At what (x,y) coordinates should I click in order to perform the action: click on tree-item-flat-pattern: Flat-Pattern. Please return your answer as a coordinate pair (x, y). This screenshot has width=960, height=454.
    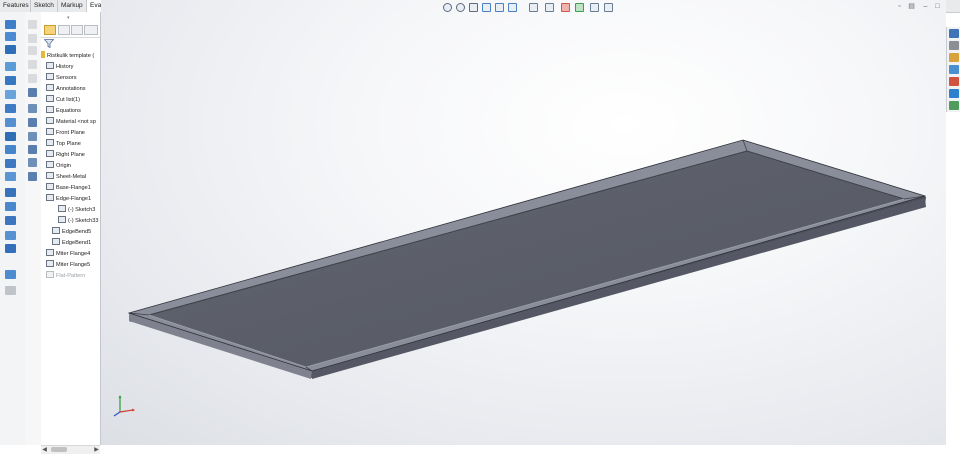
    Looking at the image, I should click on (65, 276).